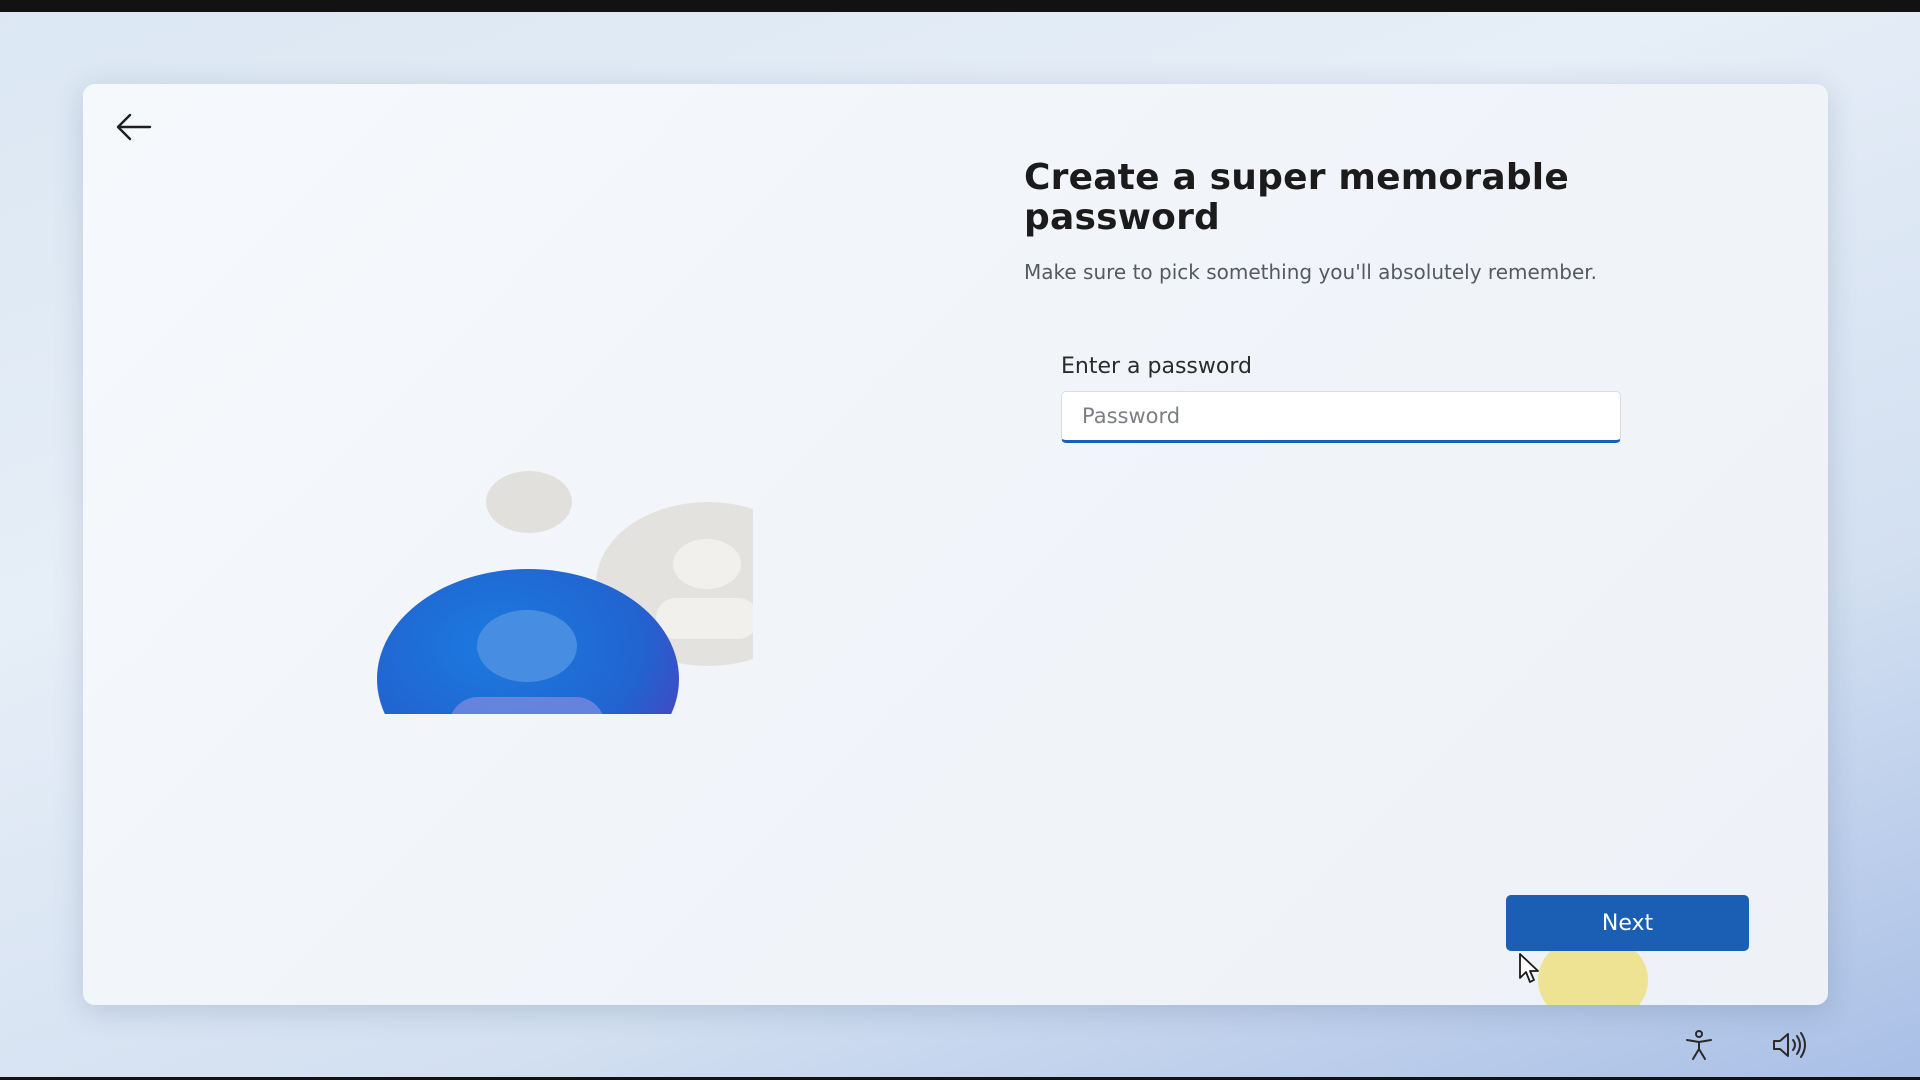 This screenshot has height=1080, width=1920. What do you see at coordinates (1296, 197) in the screenshot?
I see `page-title: Create a super memorable password` at bounding box center [1296, 197].